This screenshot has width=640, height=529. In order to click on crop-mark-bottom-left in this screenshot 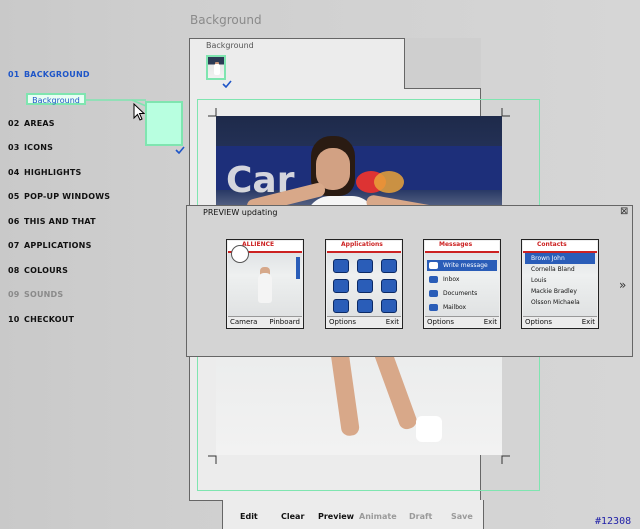, I will do `click(212, 459)`.